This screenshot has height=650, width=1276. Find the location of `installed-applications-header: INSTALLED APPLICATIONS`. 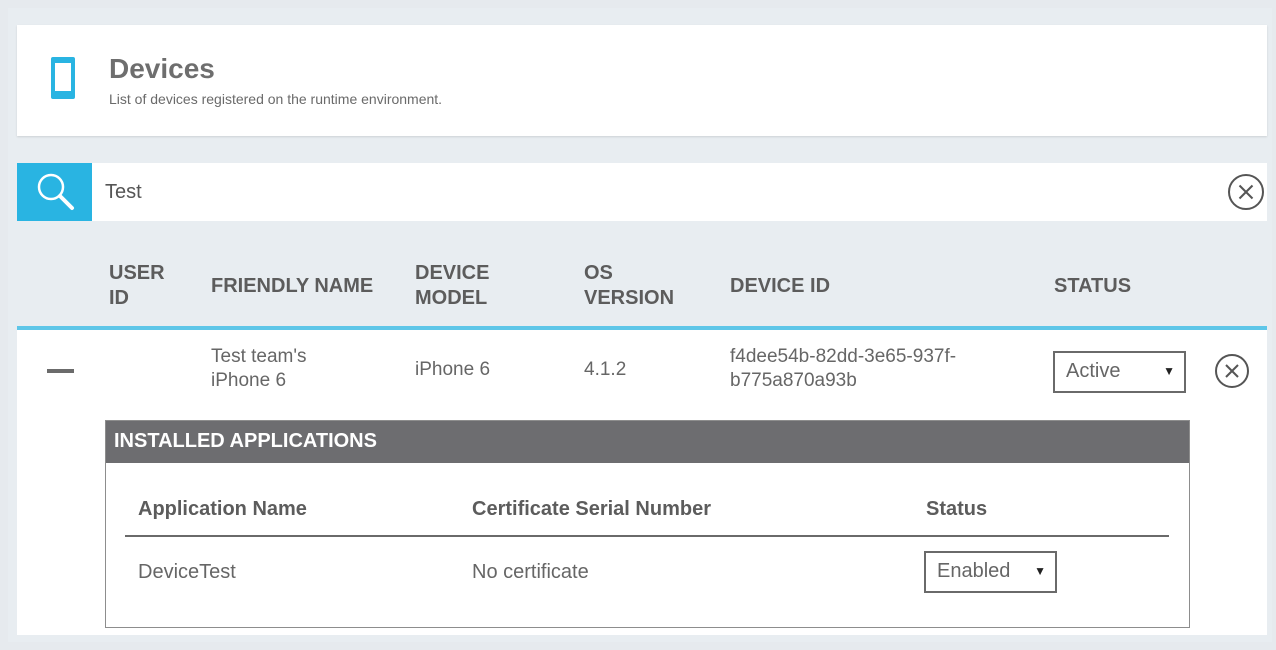

installed-applications-header: INSTALLED APPLICATIONS is located at coordinates (647, 442).